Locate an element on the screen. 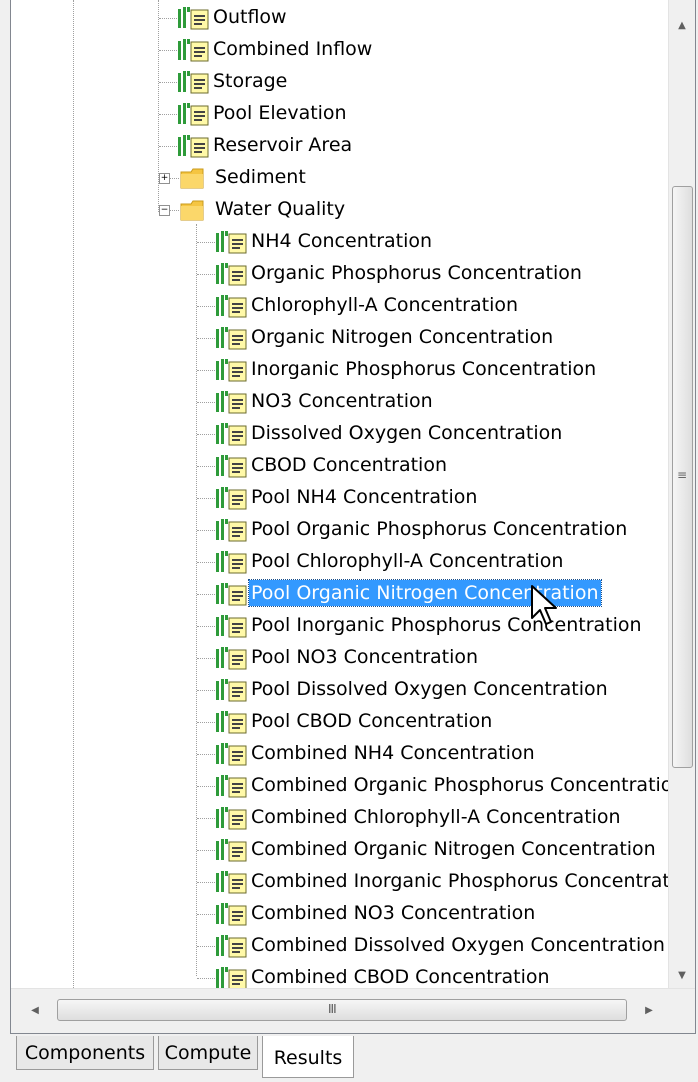 This screenshot has width=698, height=1082. tree-item: Combined NH4 Concentration is located at coordinates (339, 754).